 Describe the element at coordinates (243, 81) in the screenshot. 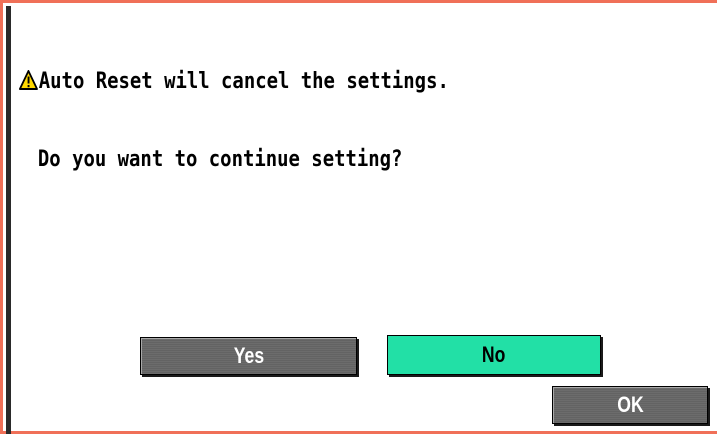

I see `message-line-1-text: Auto Reset will cancel the settings.` at that location.